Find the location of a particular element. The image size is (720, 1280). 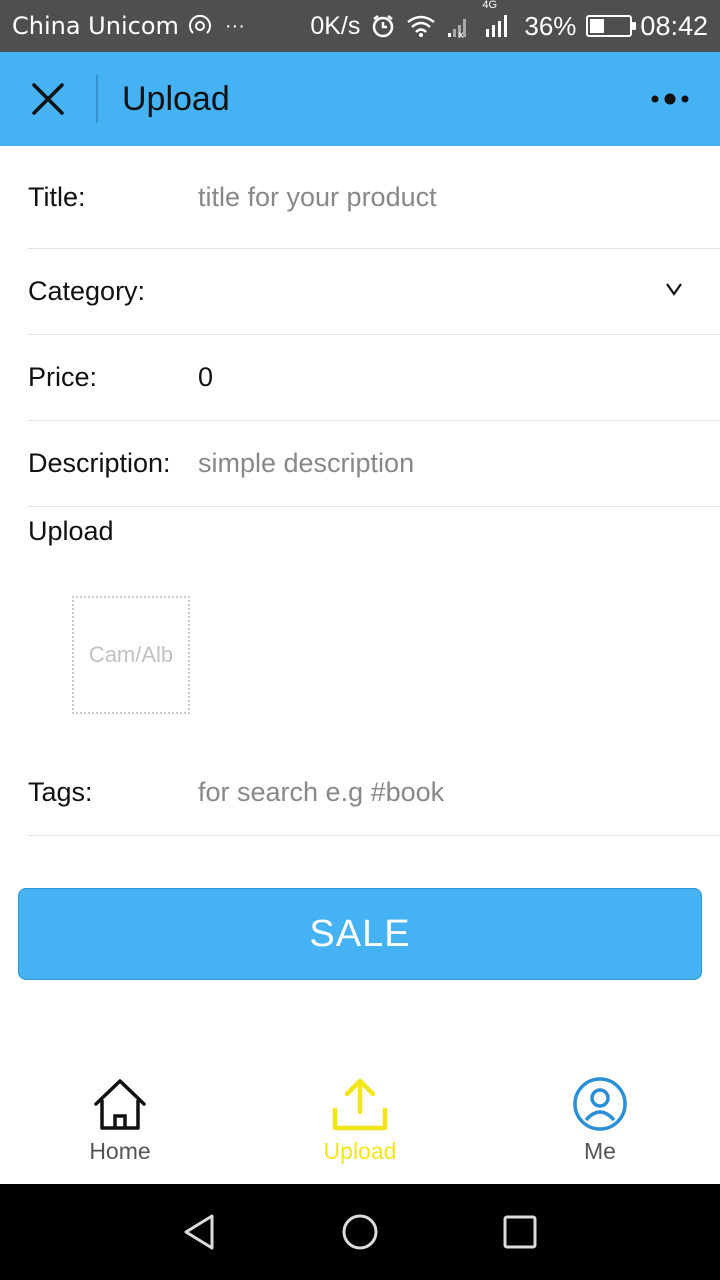

more-button is located at coordinates (670, 99).